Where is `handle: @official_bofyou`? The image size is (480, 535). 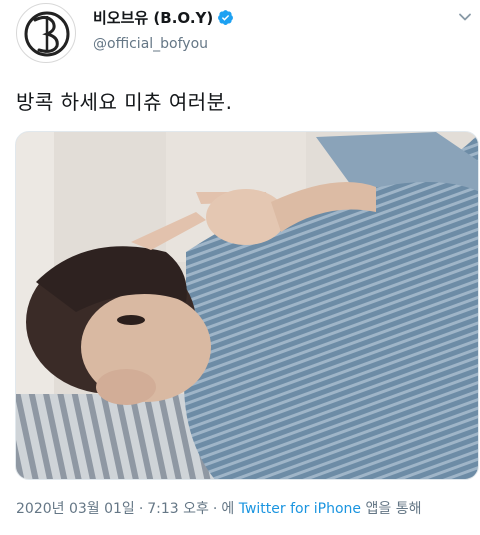 handle: @official_bofyou is located at coordinates (150, 44).